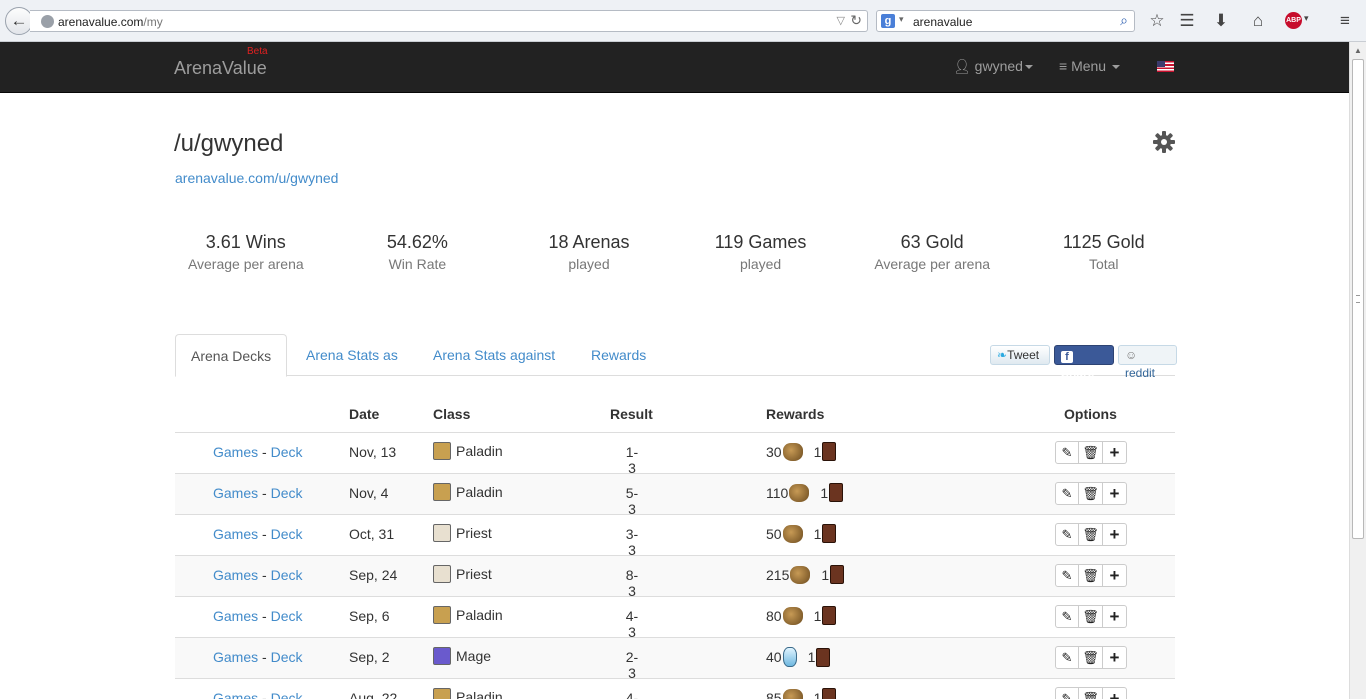 The height and width of the screenshot is (699, 1366). Describe the element at coordinates (451, 414) in the screenshot. I see `header-class: Class` at that location.